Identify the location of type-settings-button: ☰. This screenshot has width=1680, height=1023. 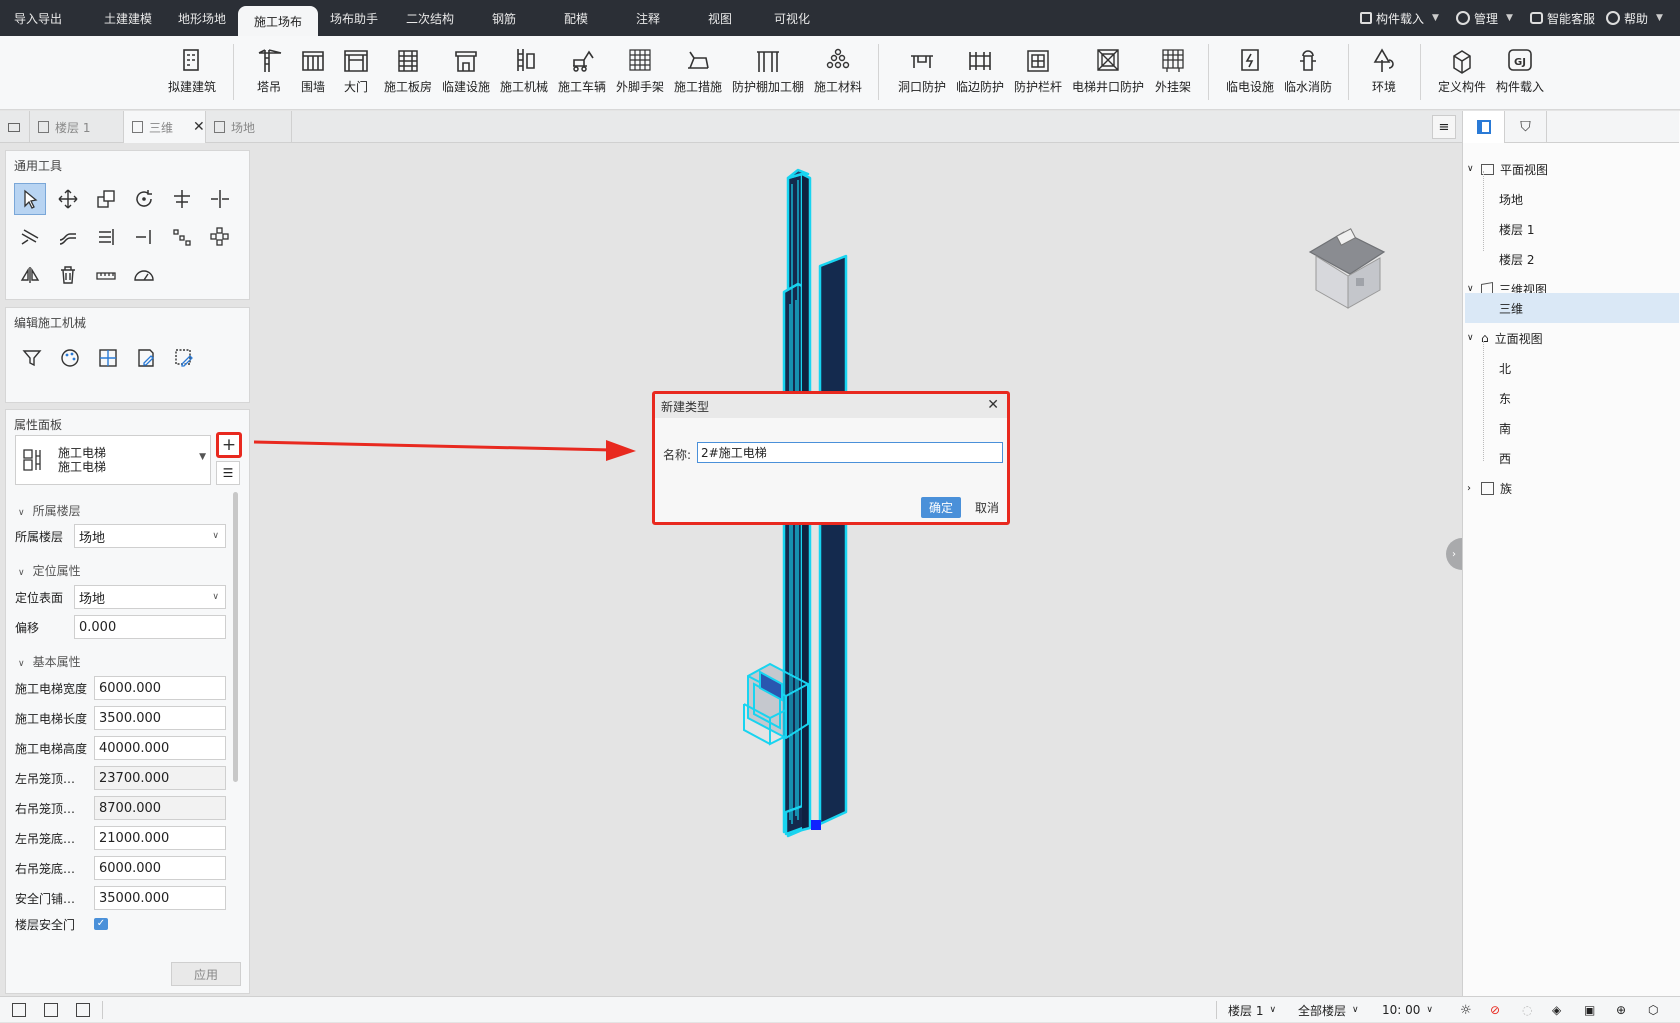
(228, 473).